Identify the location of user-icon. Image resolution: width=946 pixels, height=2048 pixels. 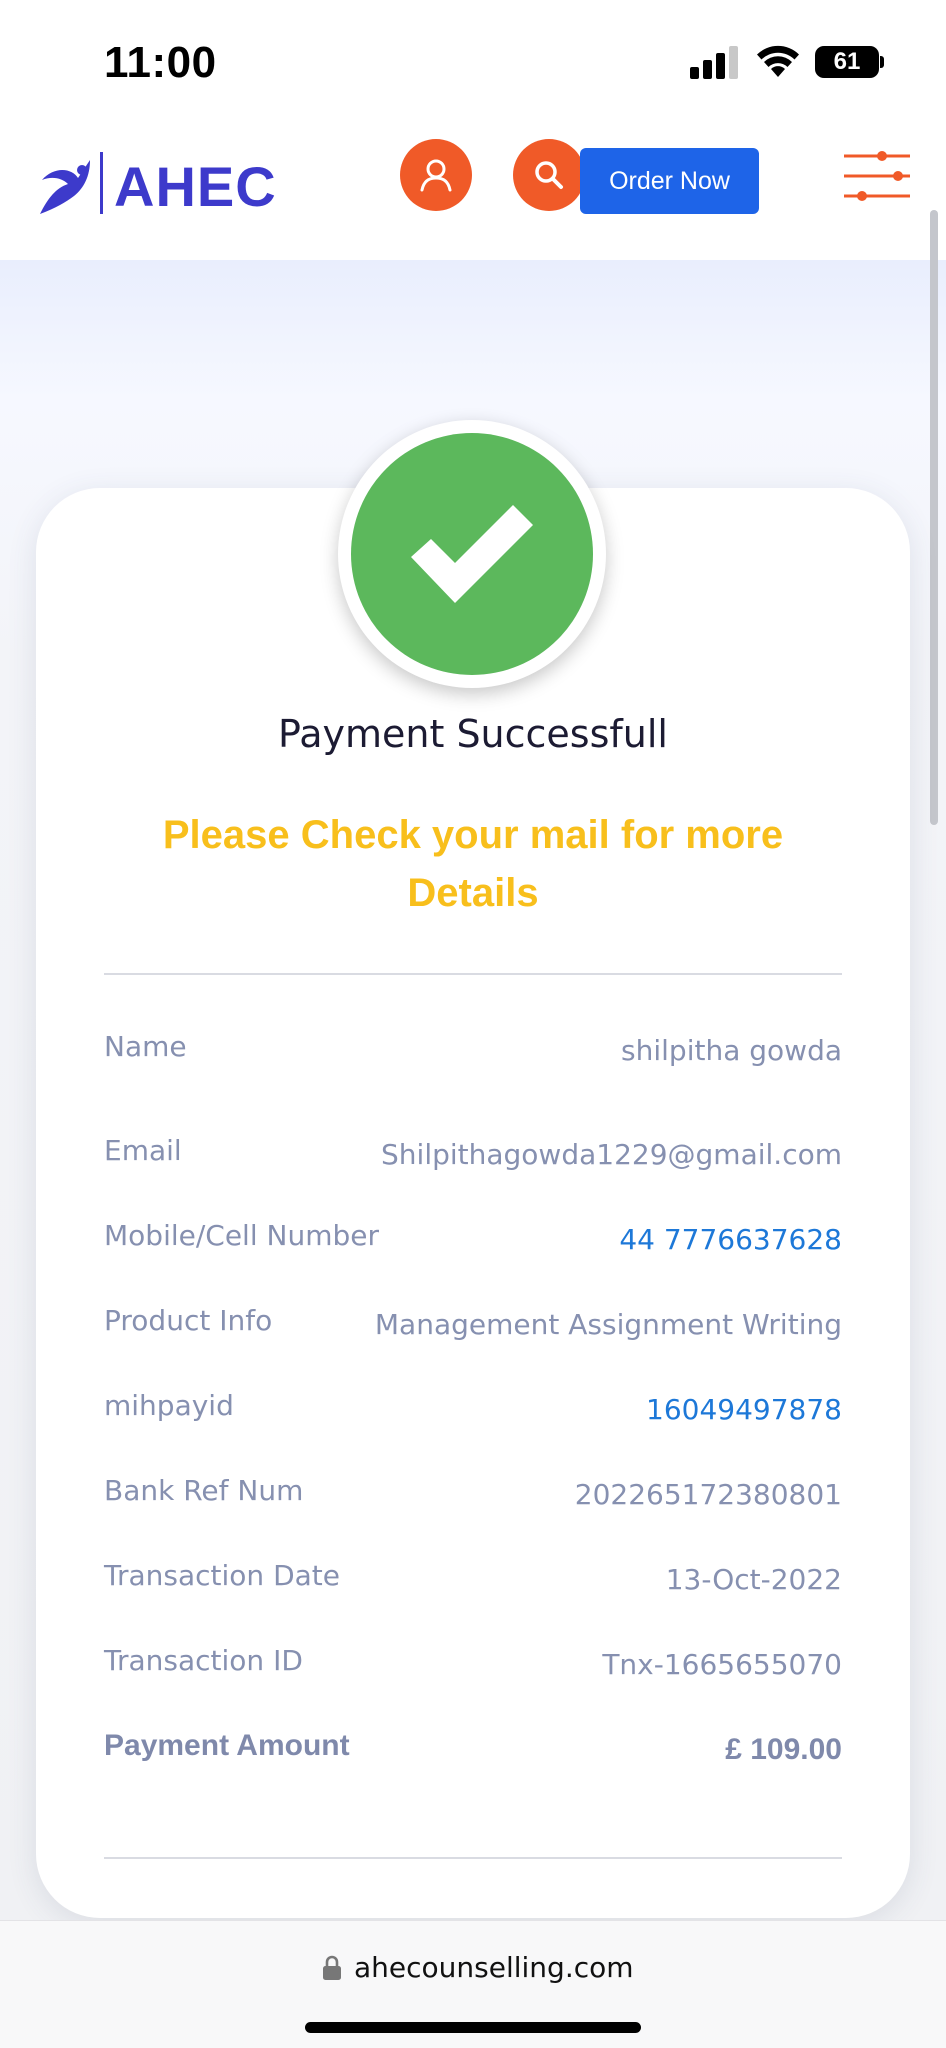
(436, 175).